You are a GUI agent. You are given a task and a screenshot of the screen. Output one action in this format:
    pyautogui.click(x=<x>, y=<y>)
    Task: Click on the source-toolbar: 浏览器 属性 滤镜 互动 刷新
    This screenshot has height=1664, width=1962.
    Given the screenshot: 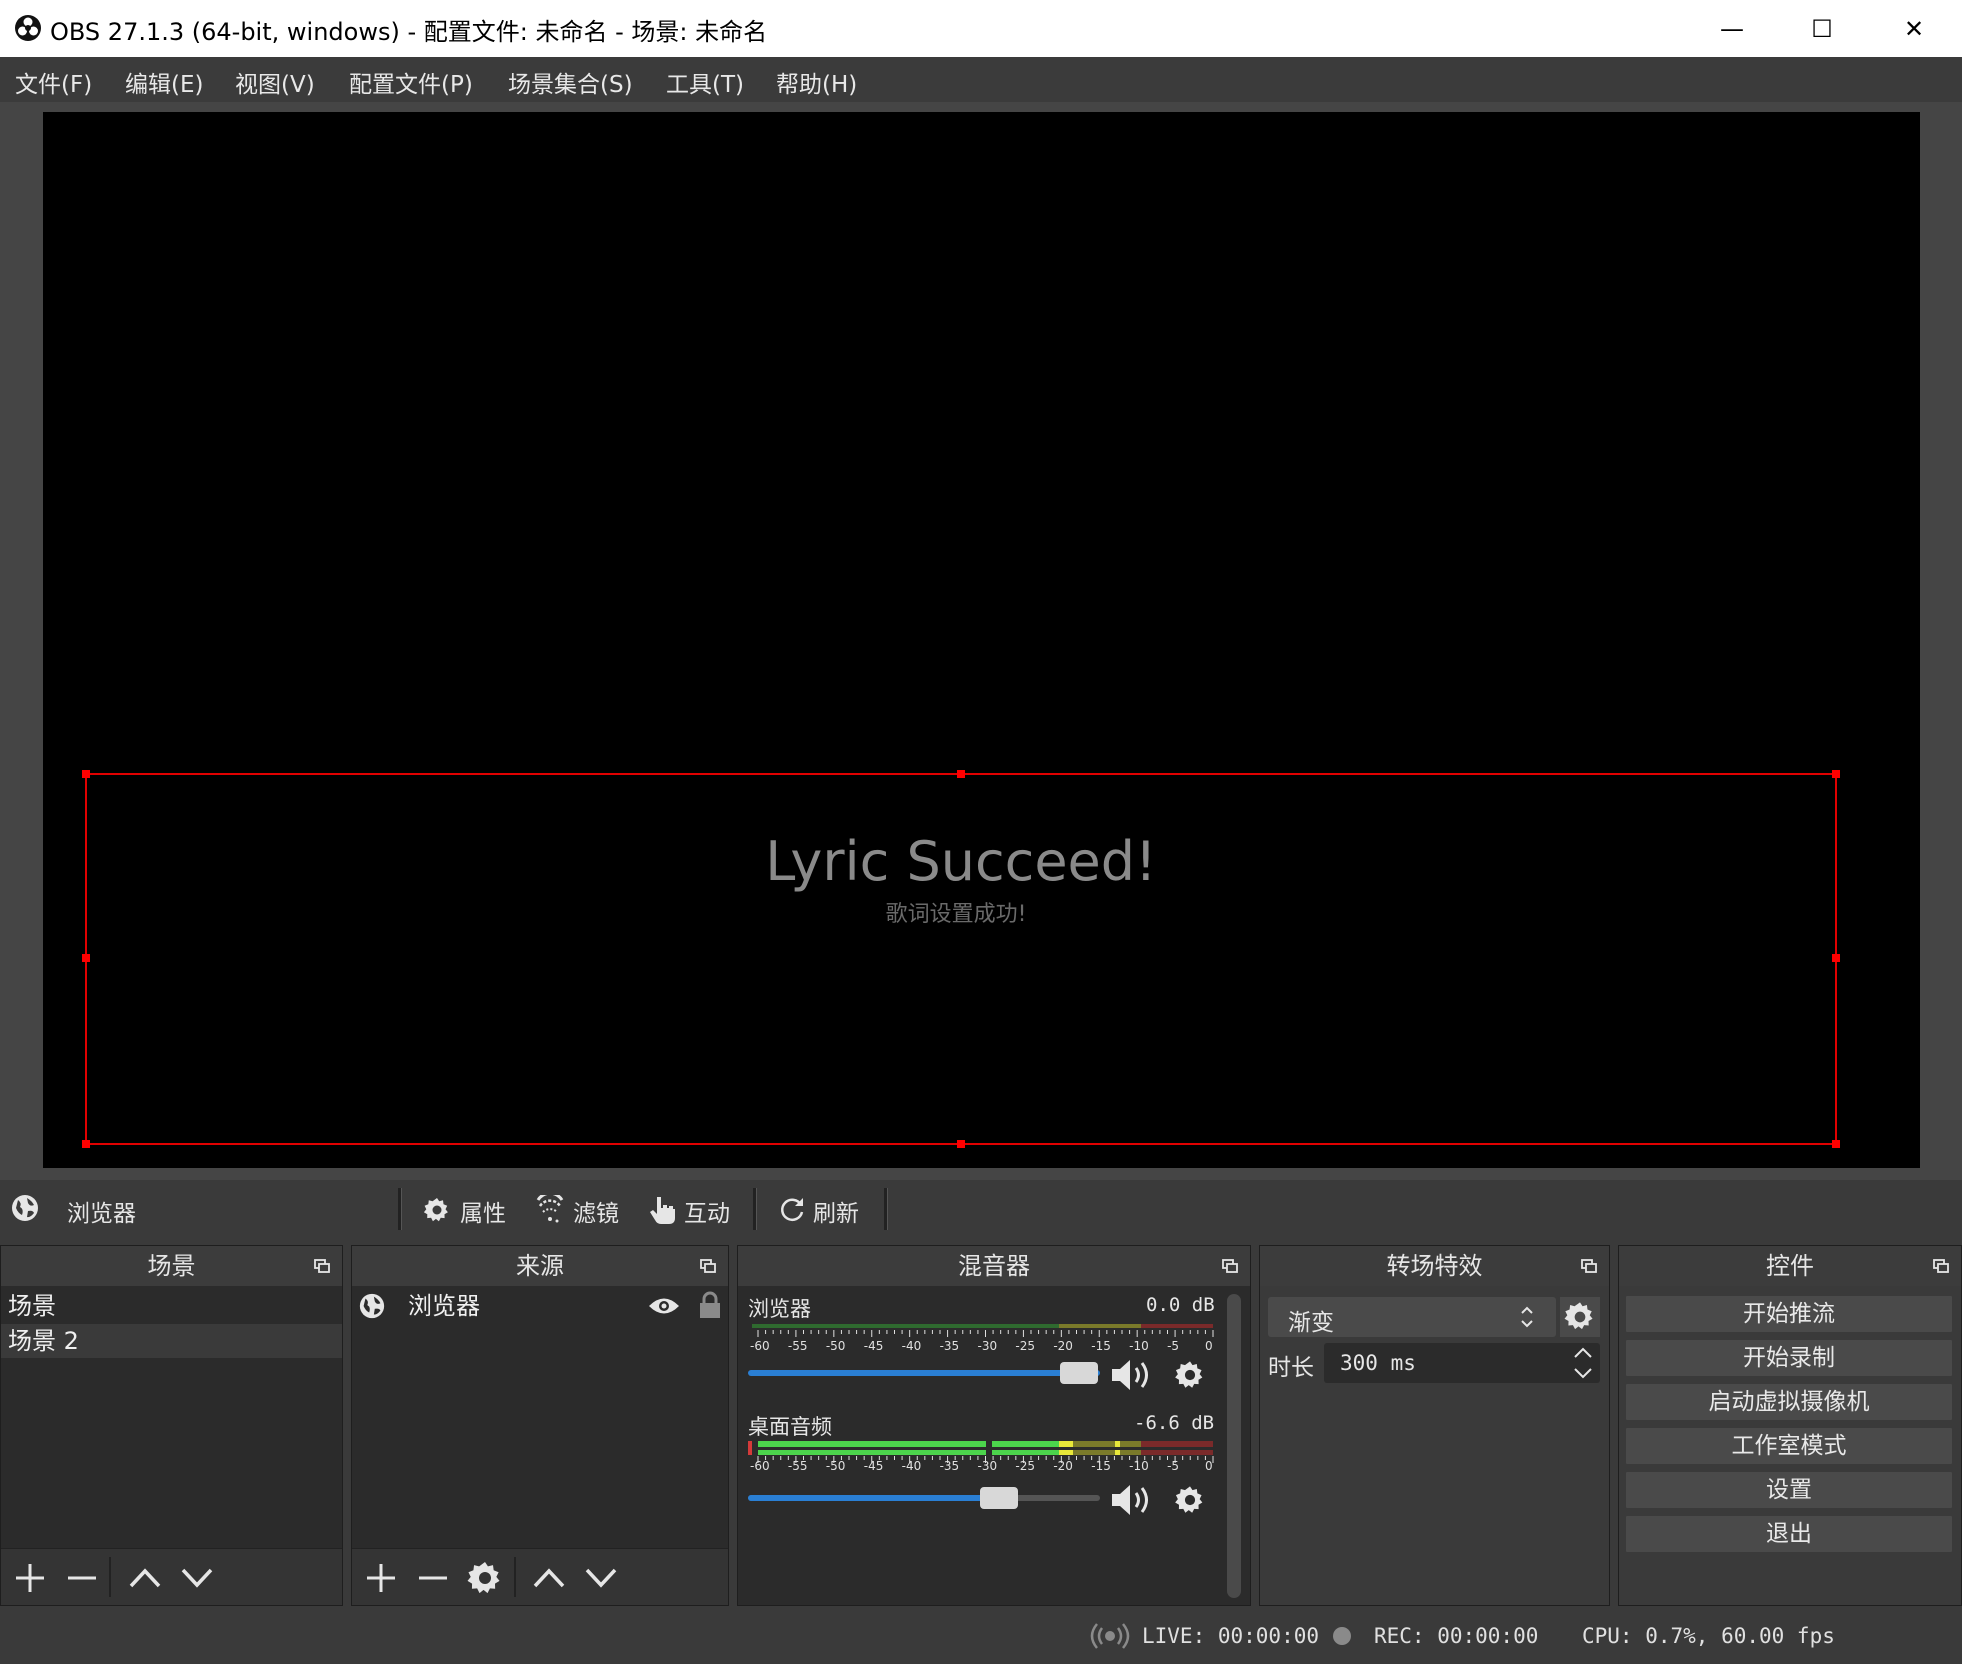 What is the action you would take?
    pyautogui.click(x=981, y=1208)
    